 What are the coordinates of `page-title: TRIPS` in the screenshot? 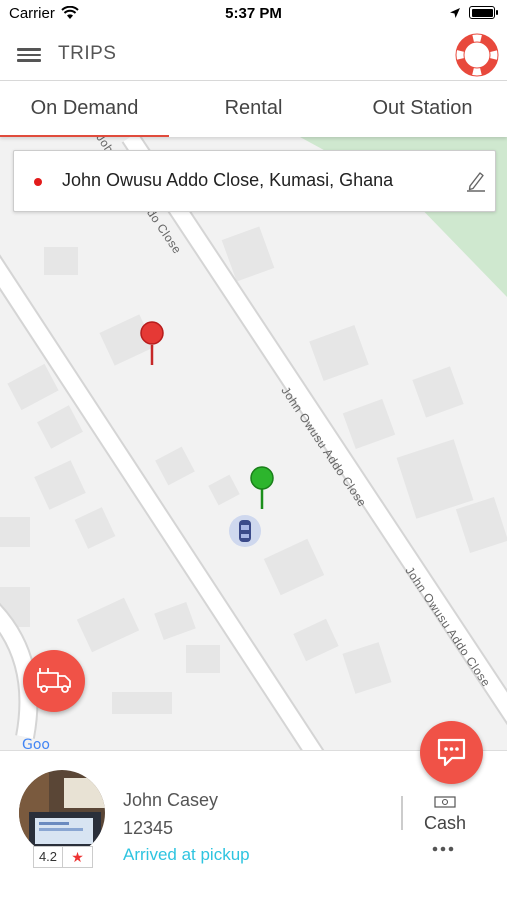 It's located at (87, 53).